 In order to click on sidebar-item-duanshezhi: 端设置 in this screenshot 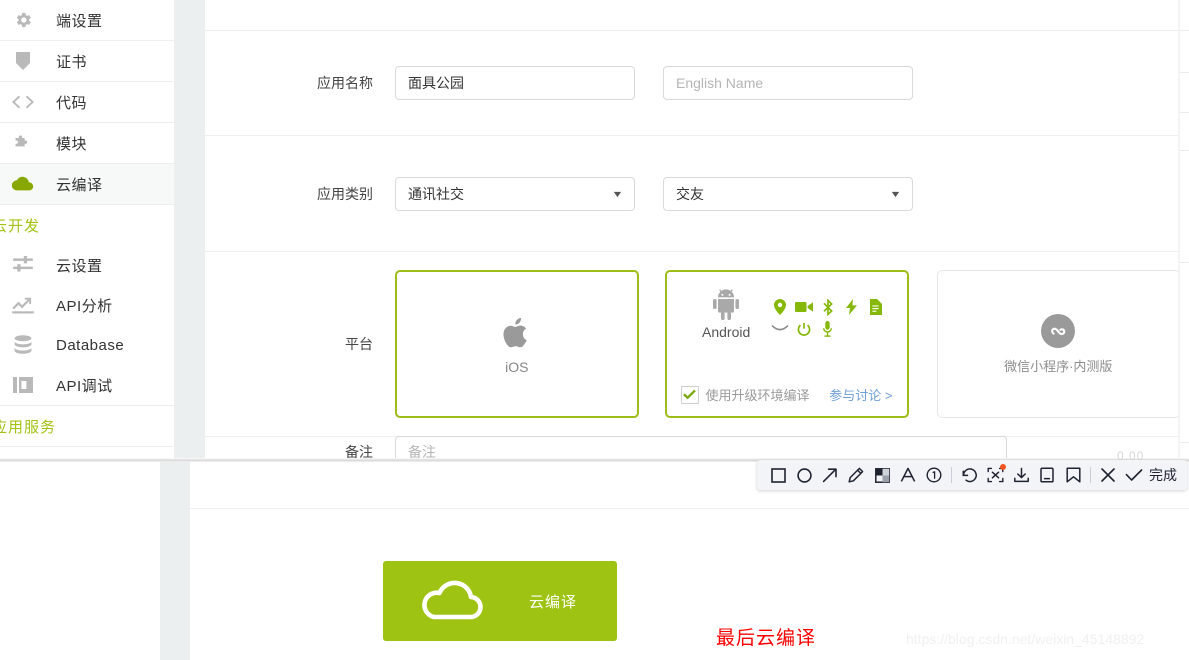, I will do `click(87, 20)`.